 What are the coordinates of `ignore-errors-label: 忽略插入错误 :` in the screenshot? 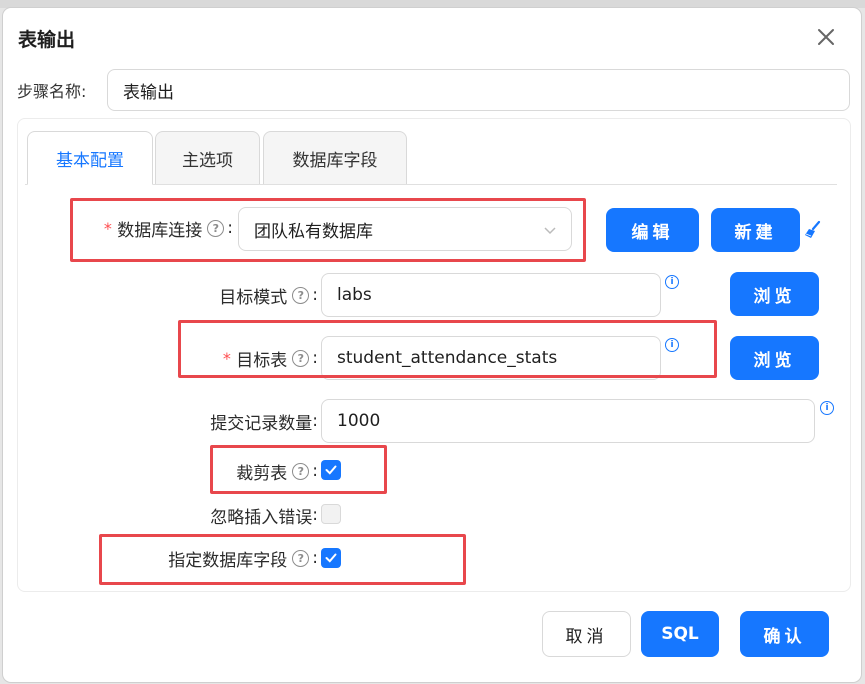 It's located at (235, 515).